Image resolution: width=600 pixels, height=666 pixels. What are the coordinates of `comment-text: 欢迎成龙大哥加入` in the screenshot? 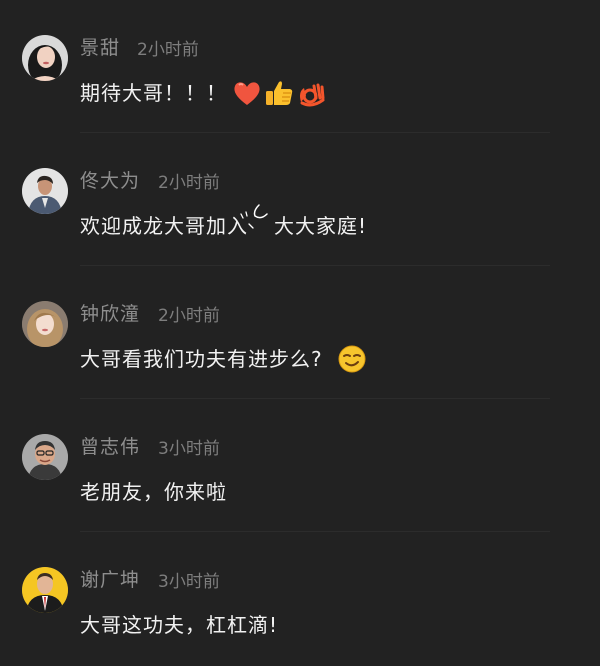 It's located at (164, 226).